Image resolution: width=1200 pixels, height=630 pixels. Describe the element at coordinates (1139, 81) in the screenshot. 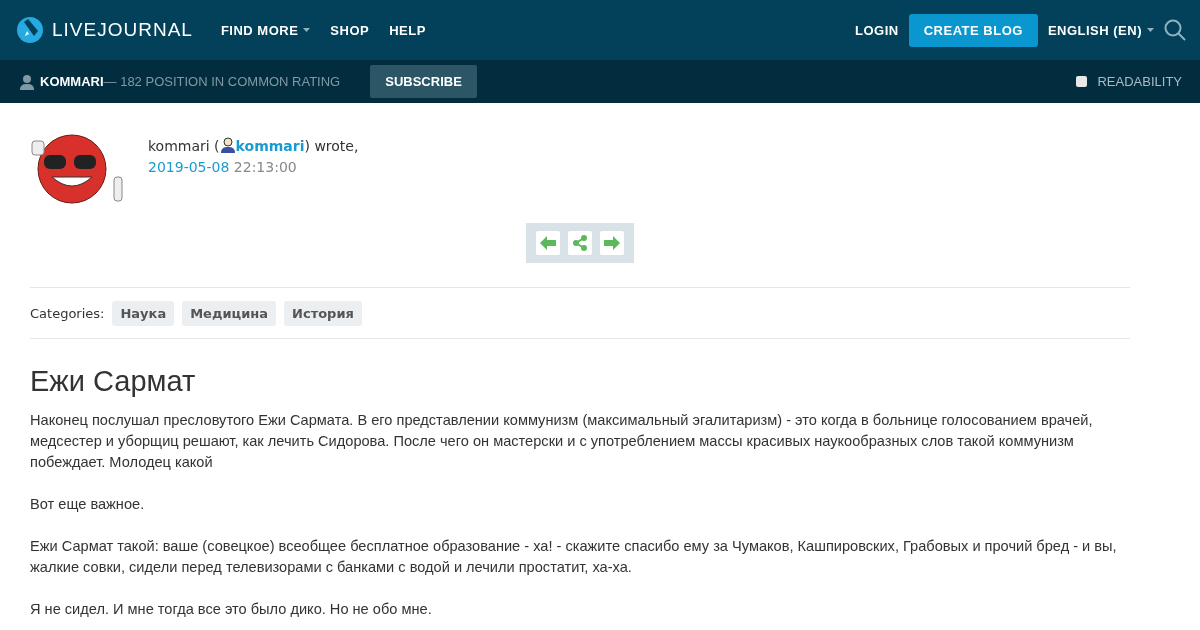

I see `readability-label: READABILITY` at that location.